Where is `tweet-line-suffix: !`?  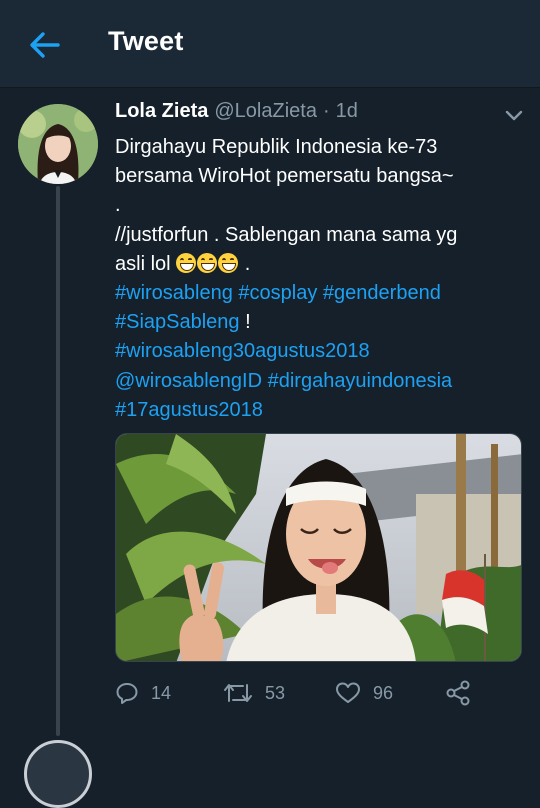
tweet-line-suffix: ! is located at coordinates (245, 322).